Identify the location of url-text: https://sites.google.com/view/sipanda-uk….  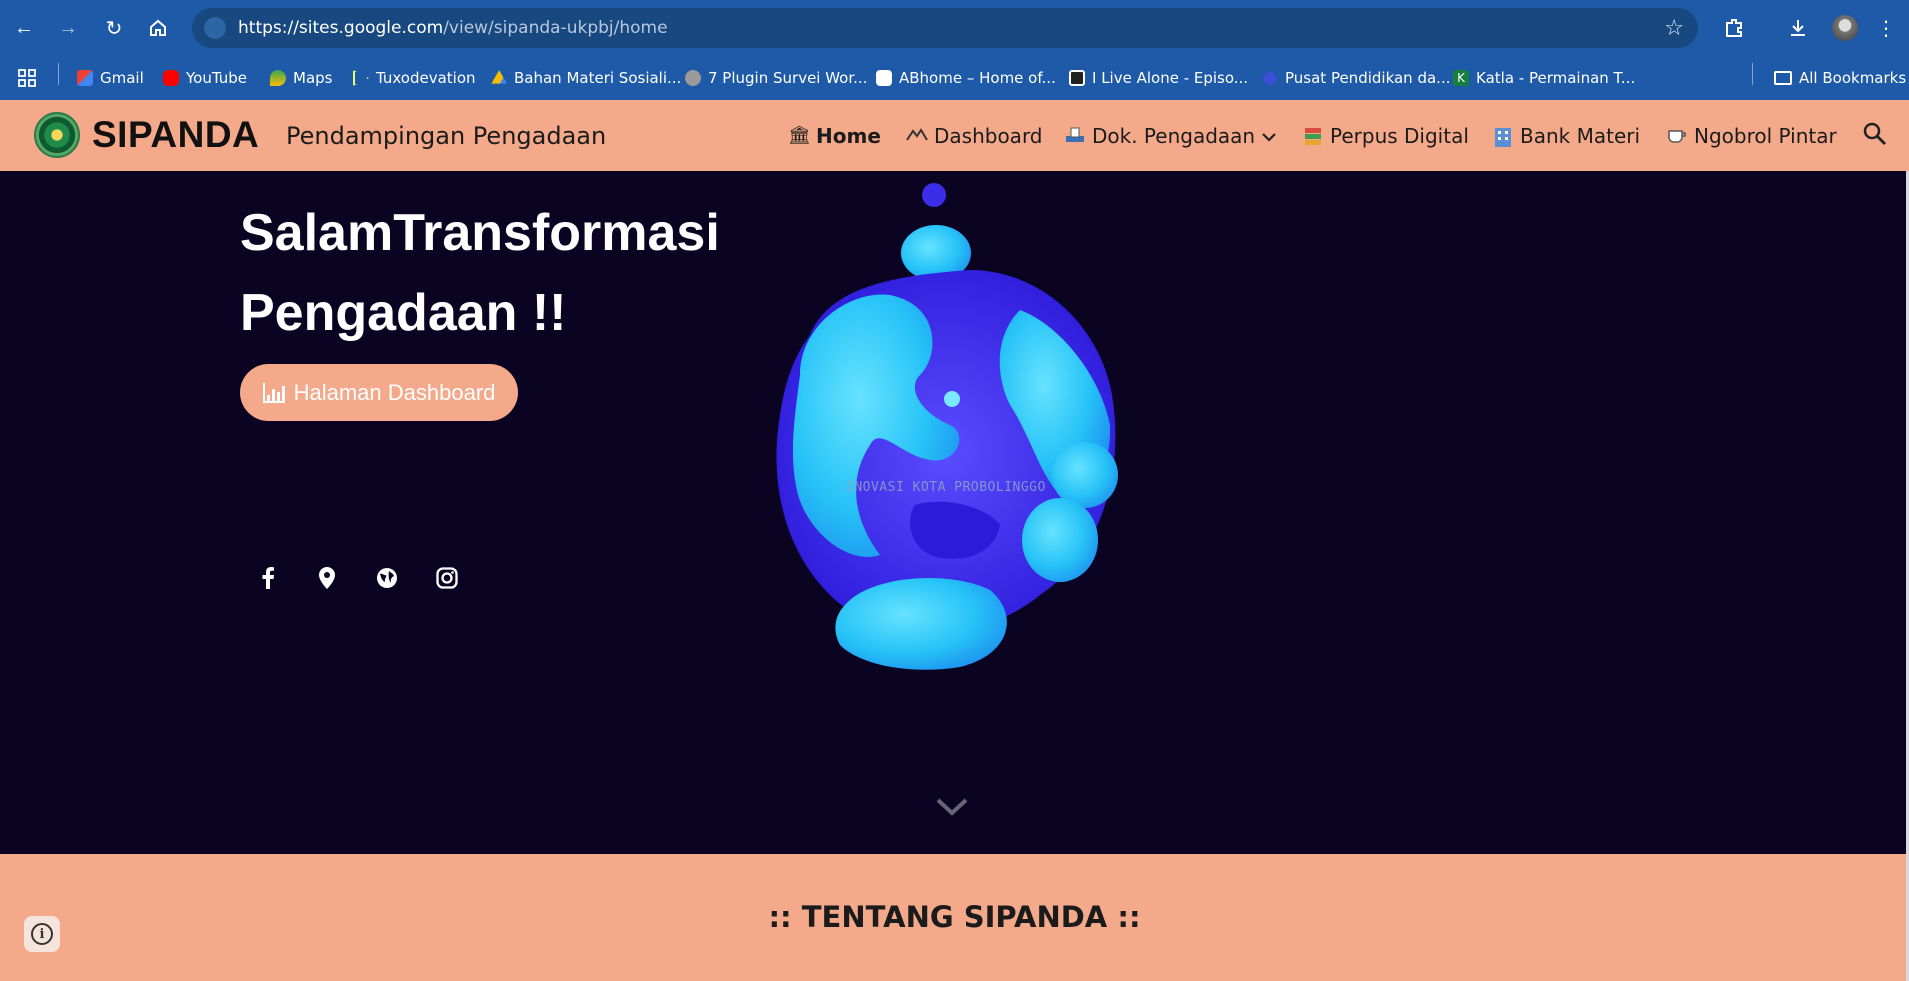
(453, 28).